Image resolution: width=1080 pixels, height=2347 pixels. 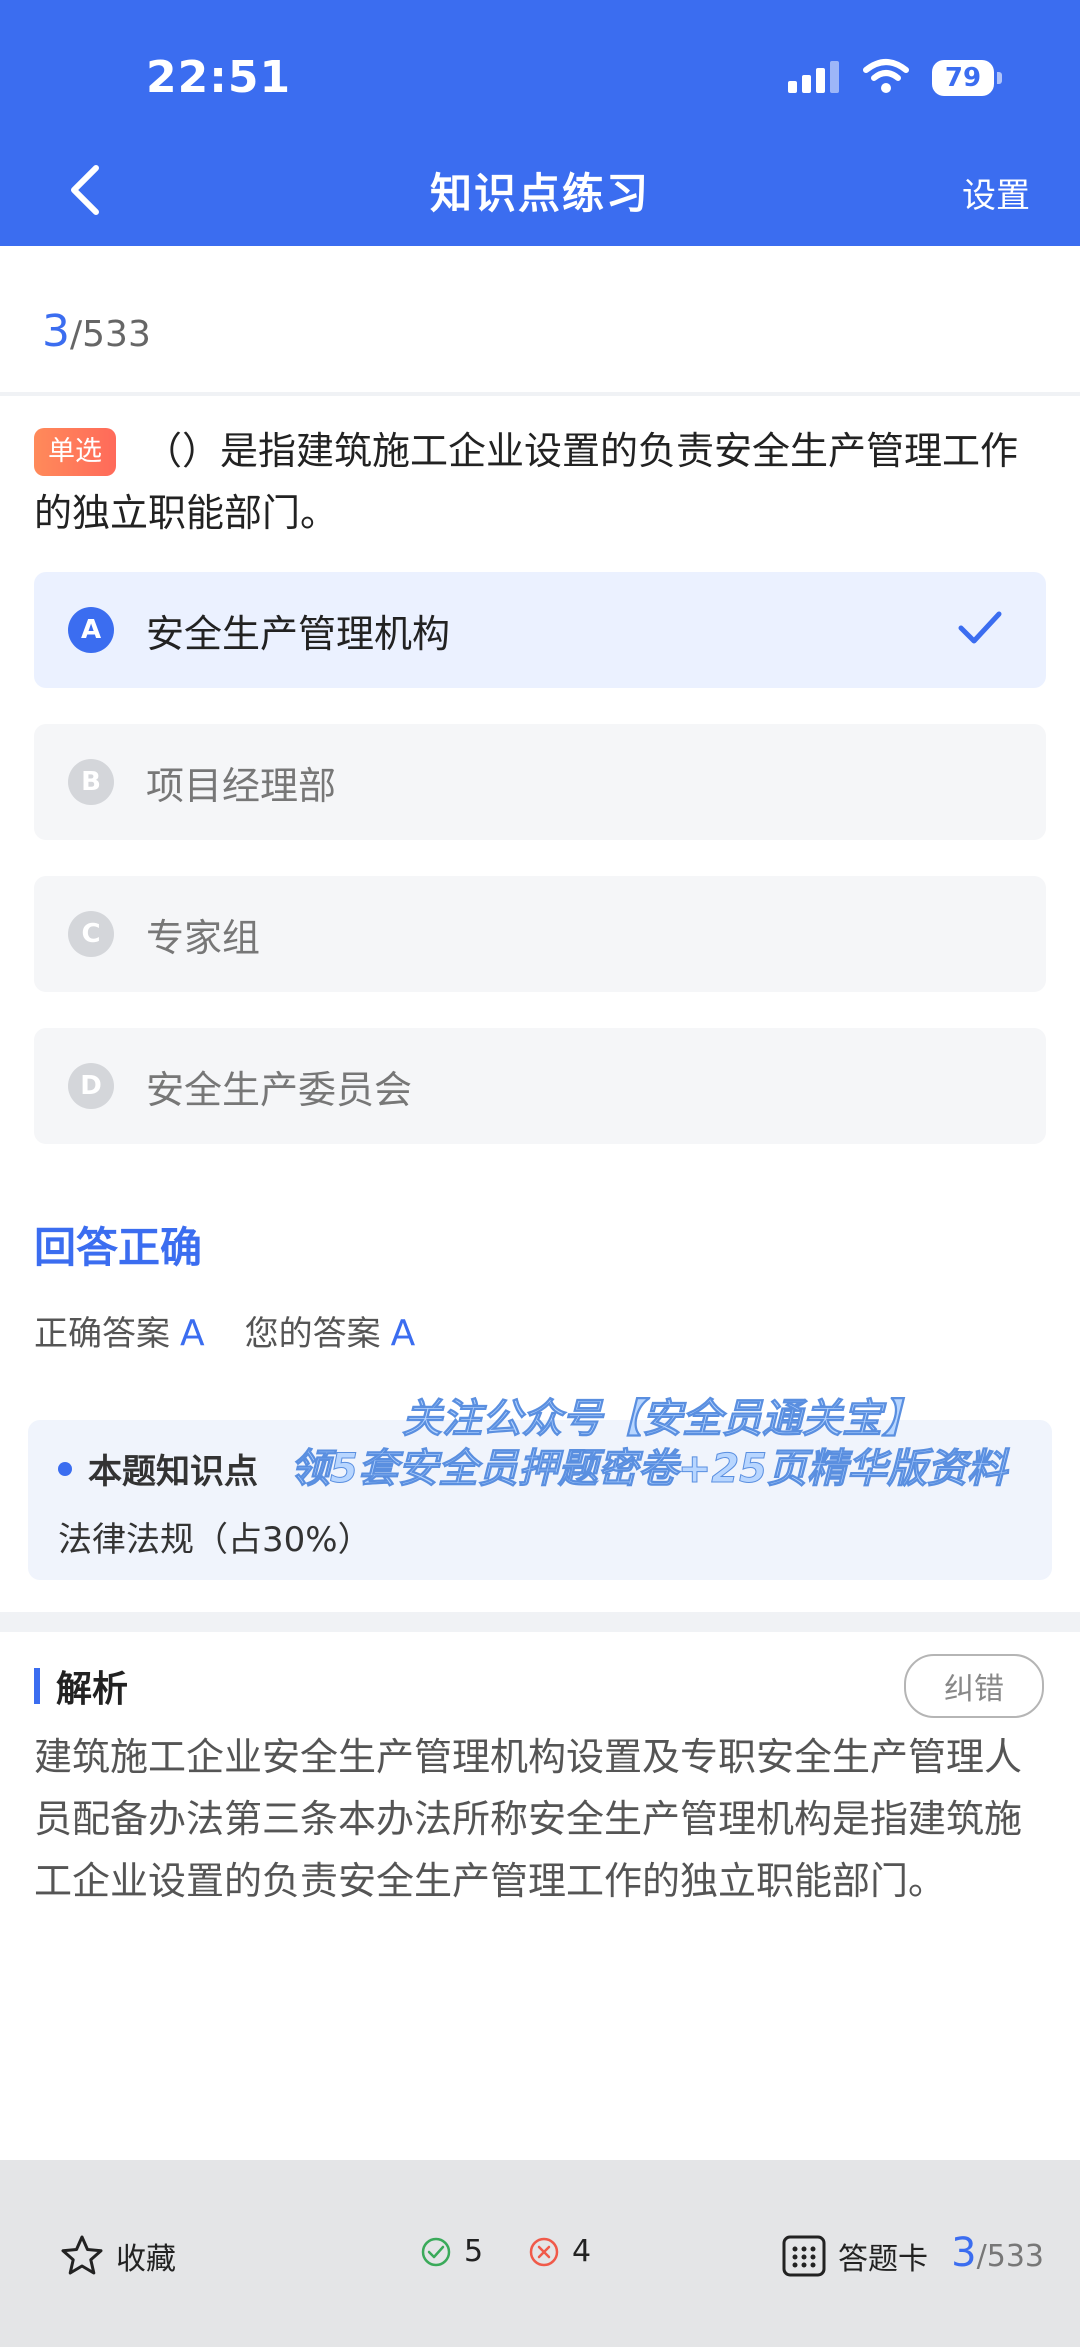 I want to click on star-icon, so click(x=82, y=2255).